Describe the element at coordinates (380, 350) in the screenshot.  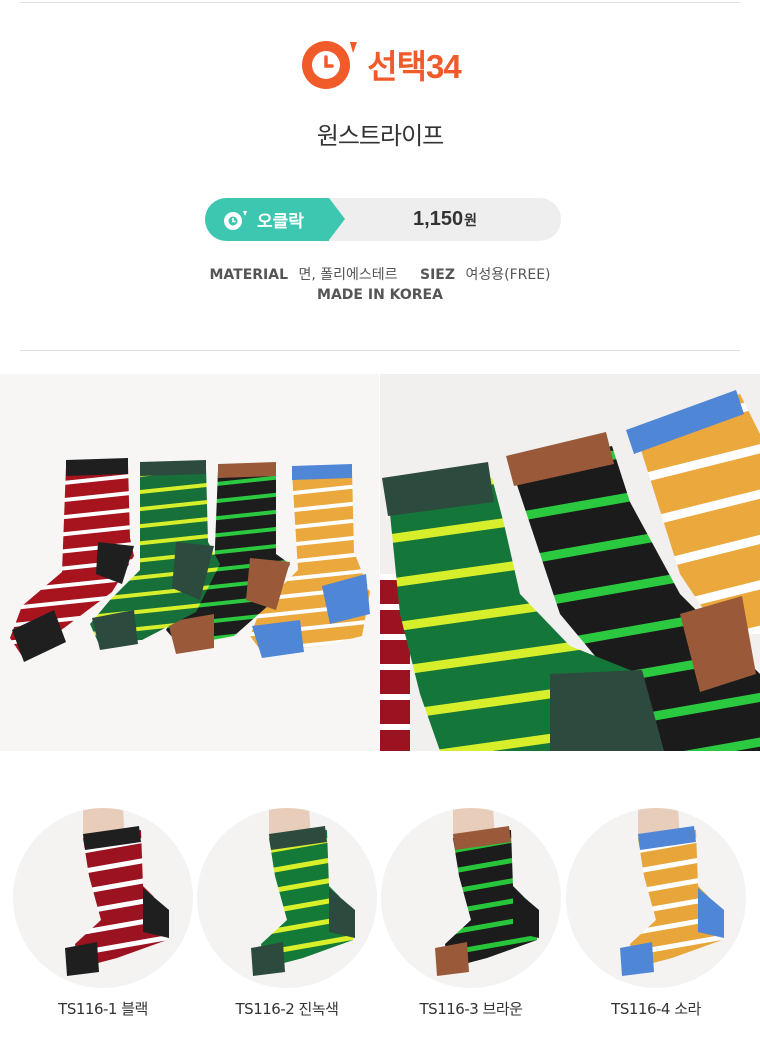
I see `section-divider` at that location.